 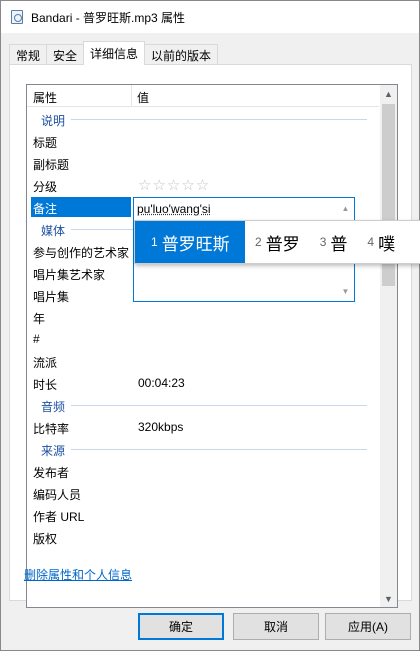 I want to click on window-title: Bandari - 普罗旺斯.mp3 属性, so click(x=108, y=17).